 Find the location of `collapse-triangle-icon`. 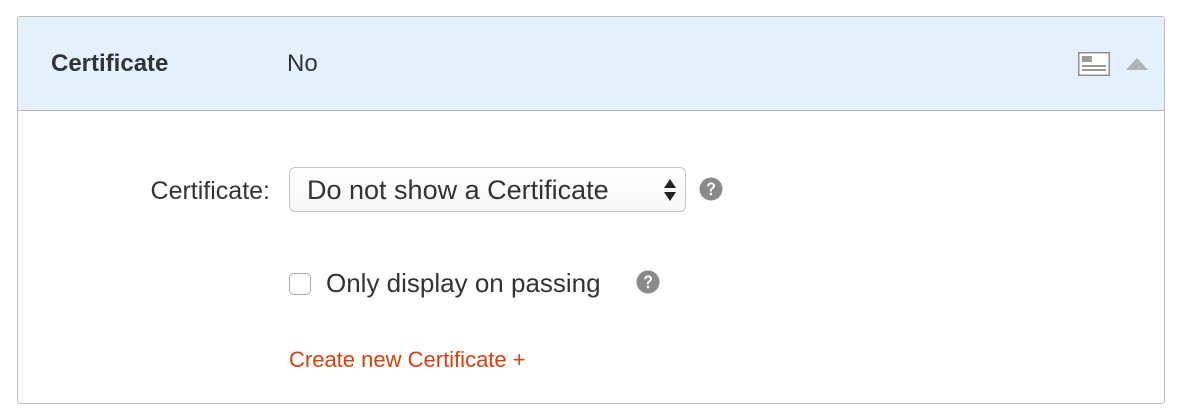

collapse-triangle-icon is located at coordinates (1137, 64).